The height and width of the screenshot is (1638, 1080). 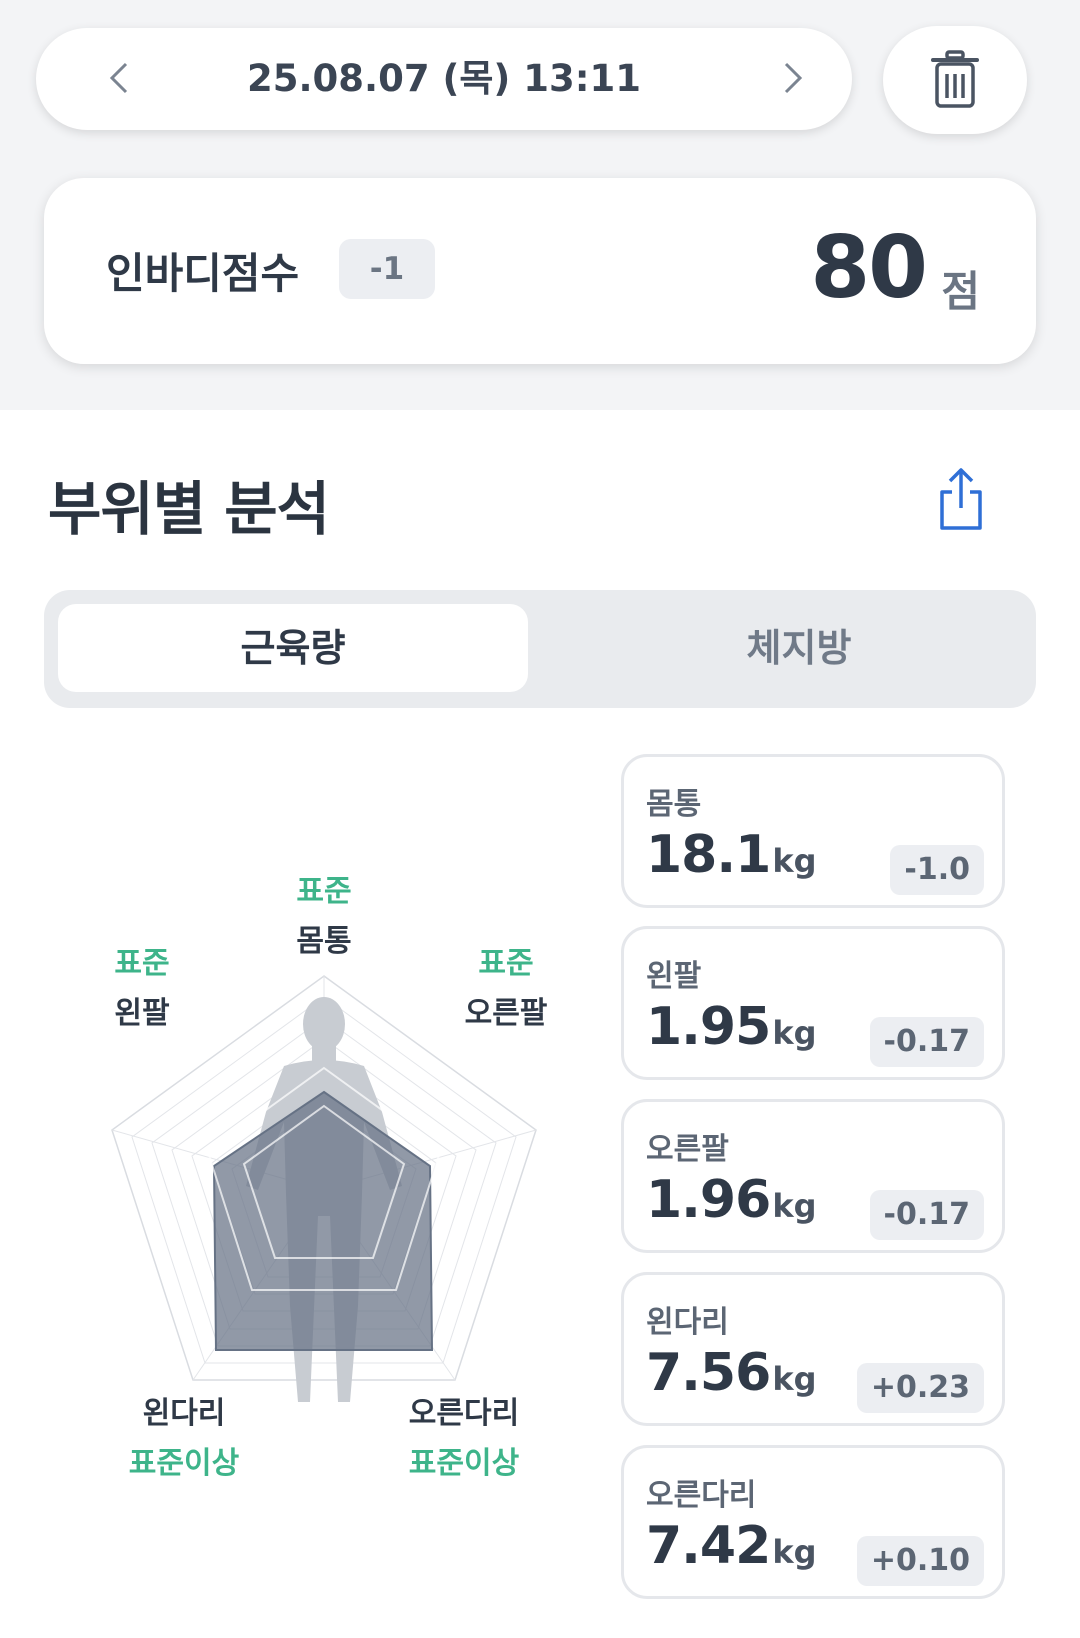 I want to click on segment-card-left-leg: 왼다리 7.56kg +0.23, so click(x=813, y=1349).